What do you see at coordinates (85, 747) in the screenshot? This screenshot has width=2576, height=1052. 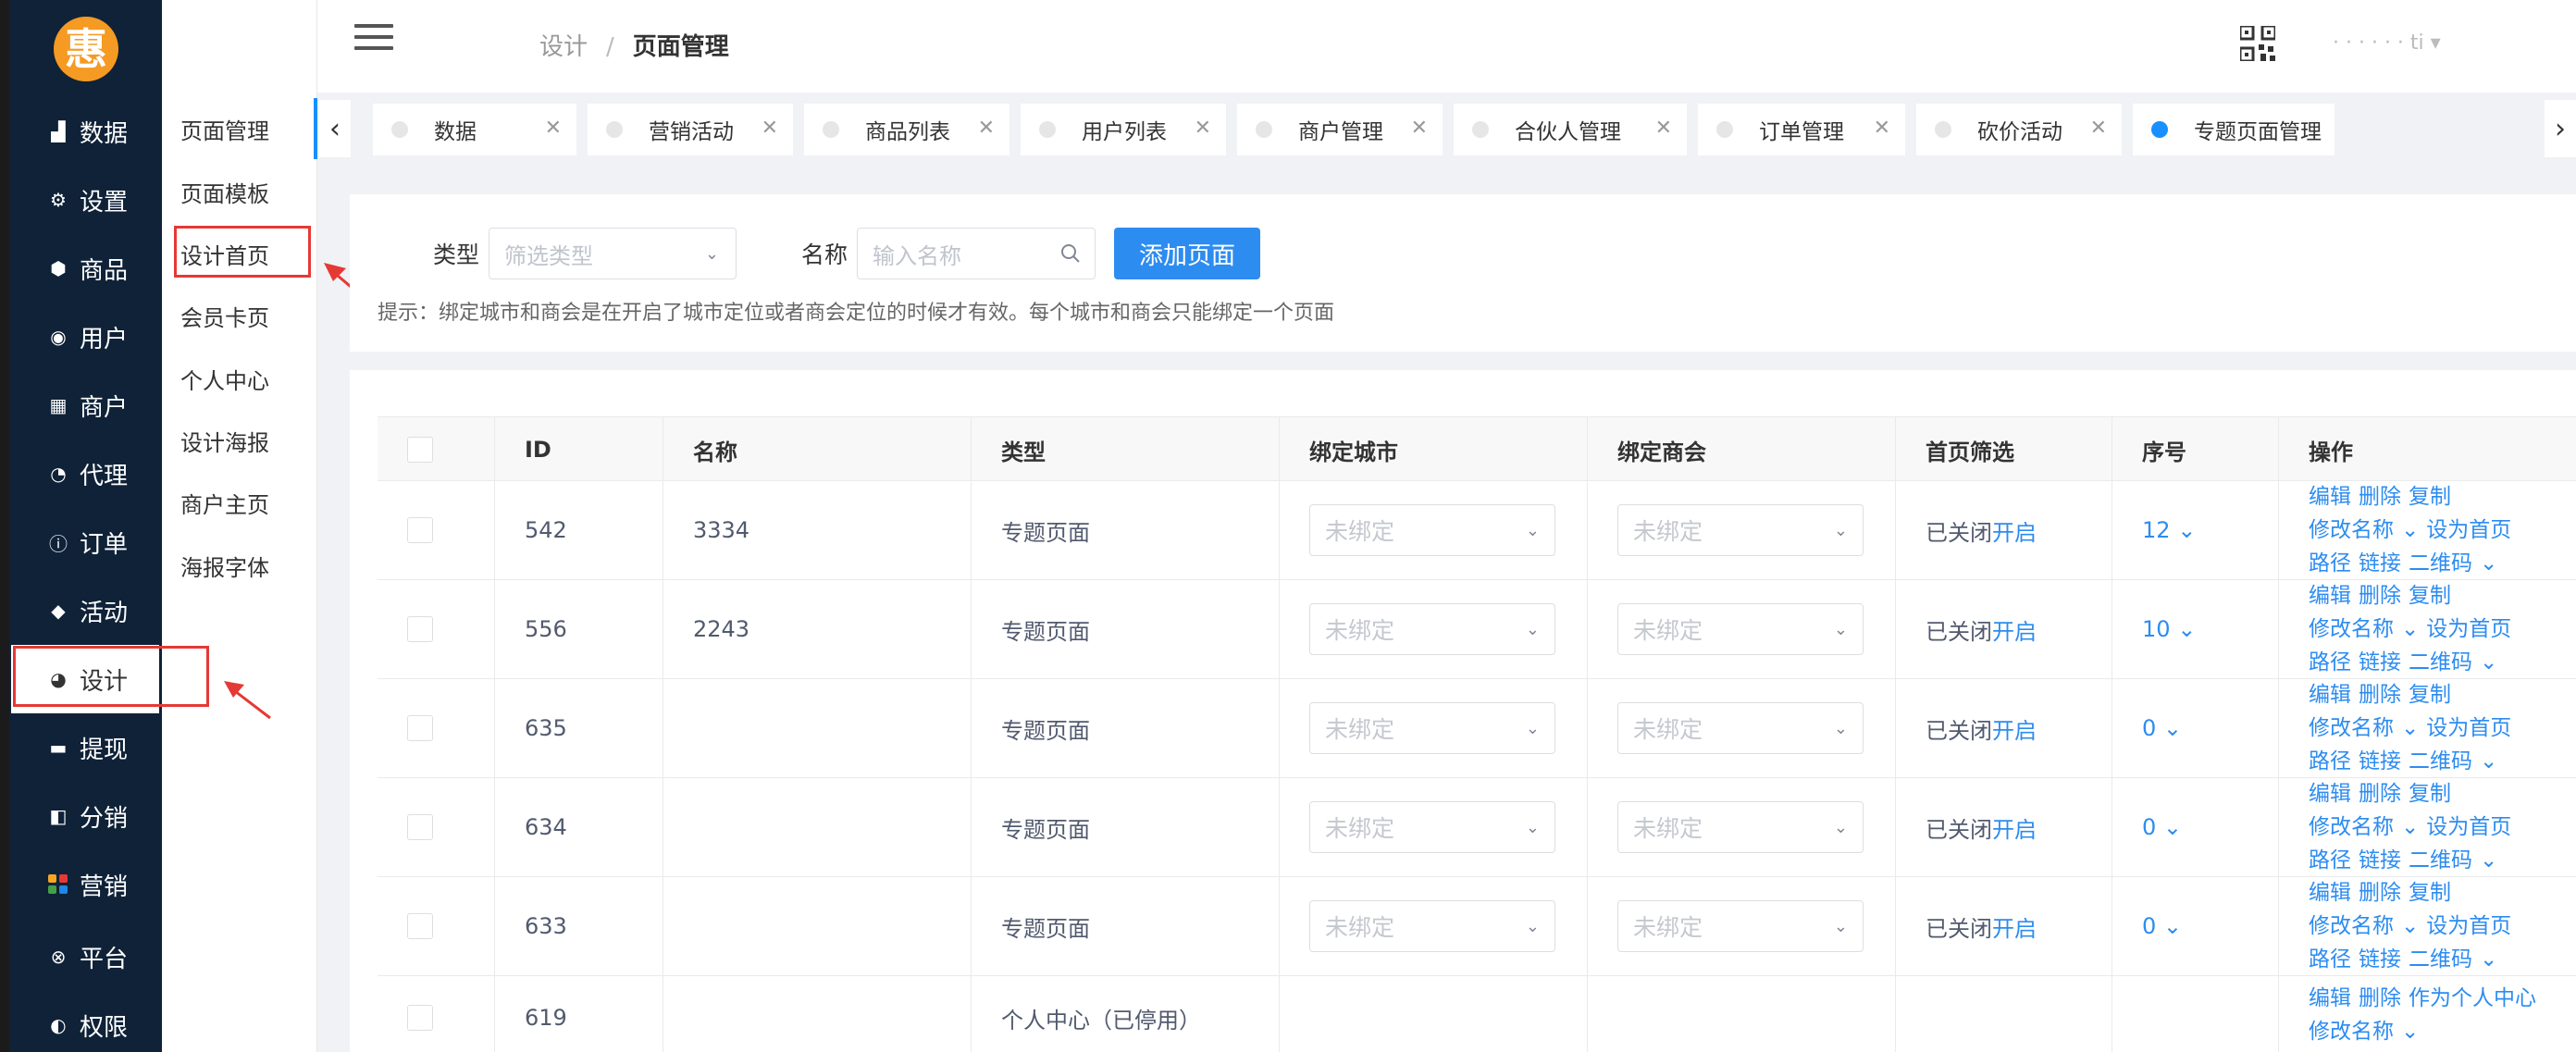 I see `sidebar-item-withdraw: ▬ 提现` at bounding box center [85, 747].